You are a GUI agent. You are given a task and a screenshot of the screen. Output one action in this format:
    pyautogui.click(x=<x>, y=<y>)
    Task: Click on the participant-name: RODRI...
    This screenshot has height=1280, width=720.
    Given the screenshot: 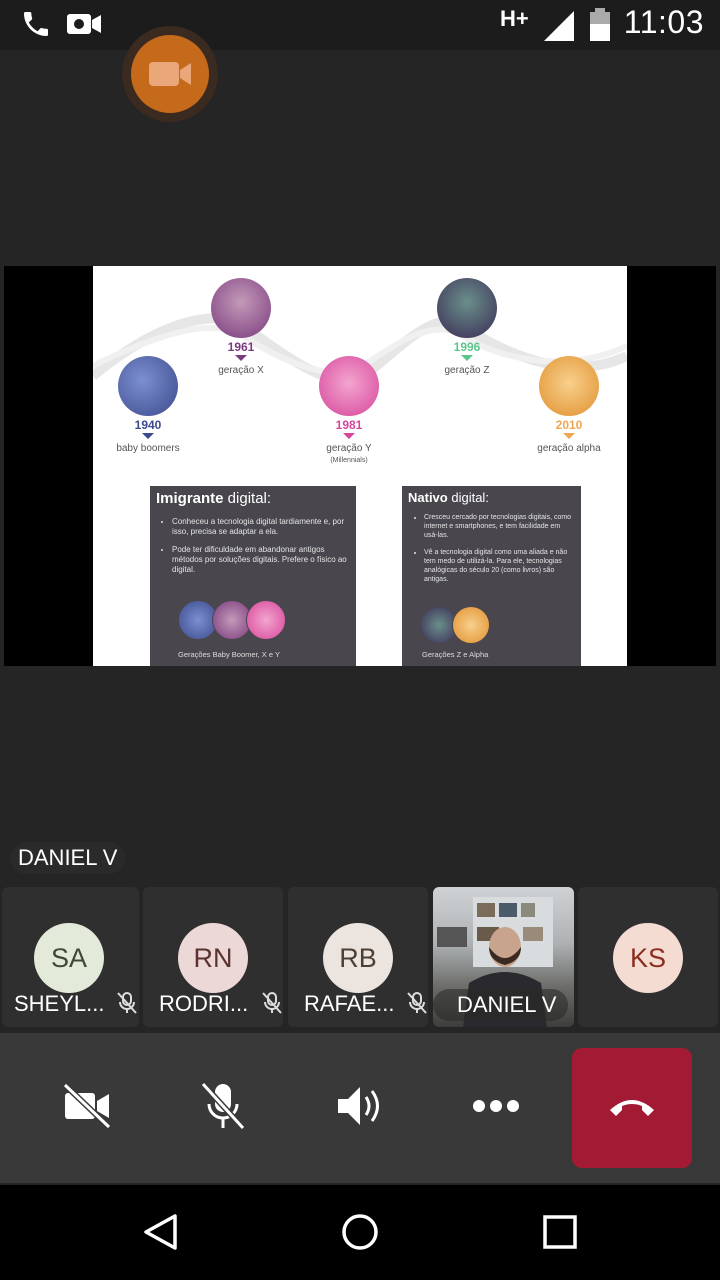 What is the action you would take?
    pyautogui.click(x=204, y=1003)
    